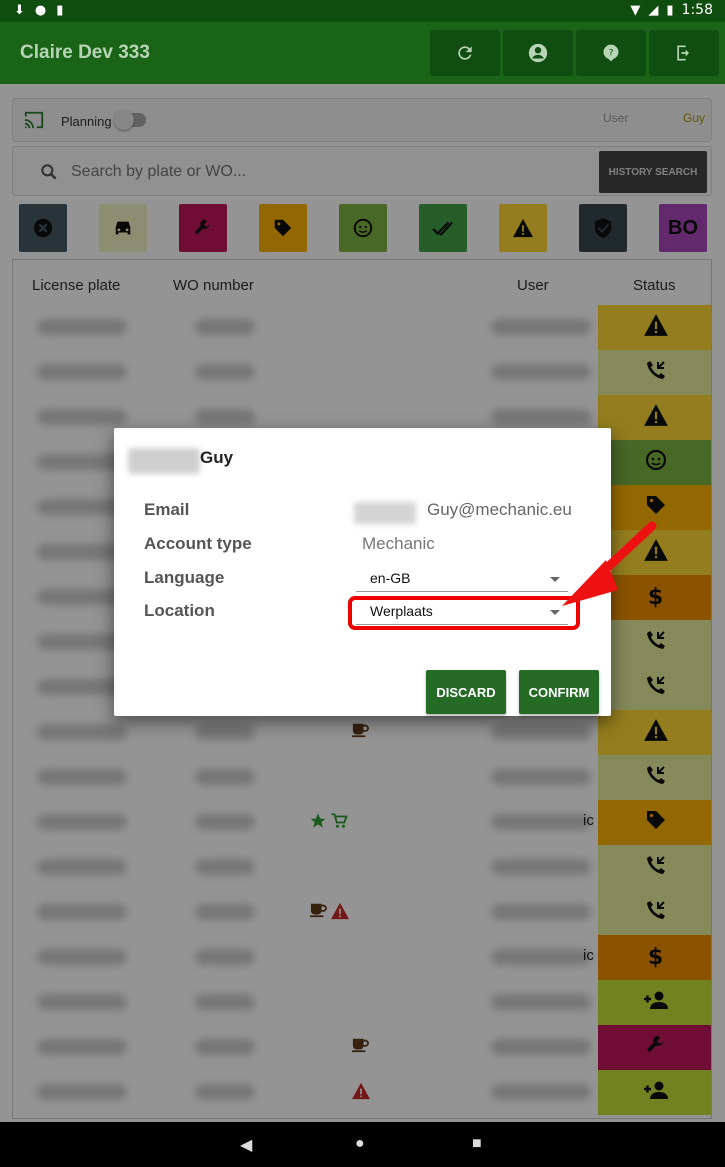 The height and width of the screenshot is (1167, 725). I want to click on home-icon: ●, so click(360, 1144).